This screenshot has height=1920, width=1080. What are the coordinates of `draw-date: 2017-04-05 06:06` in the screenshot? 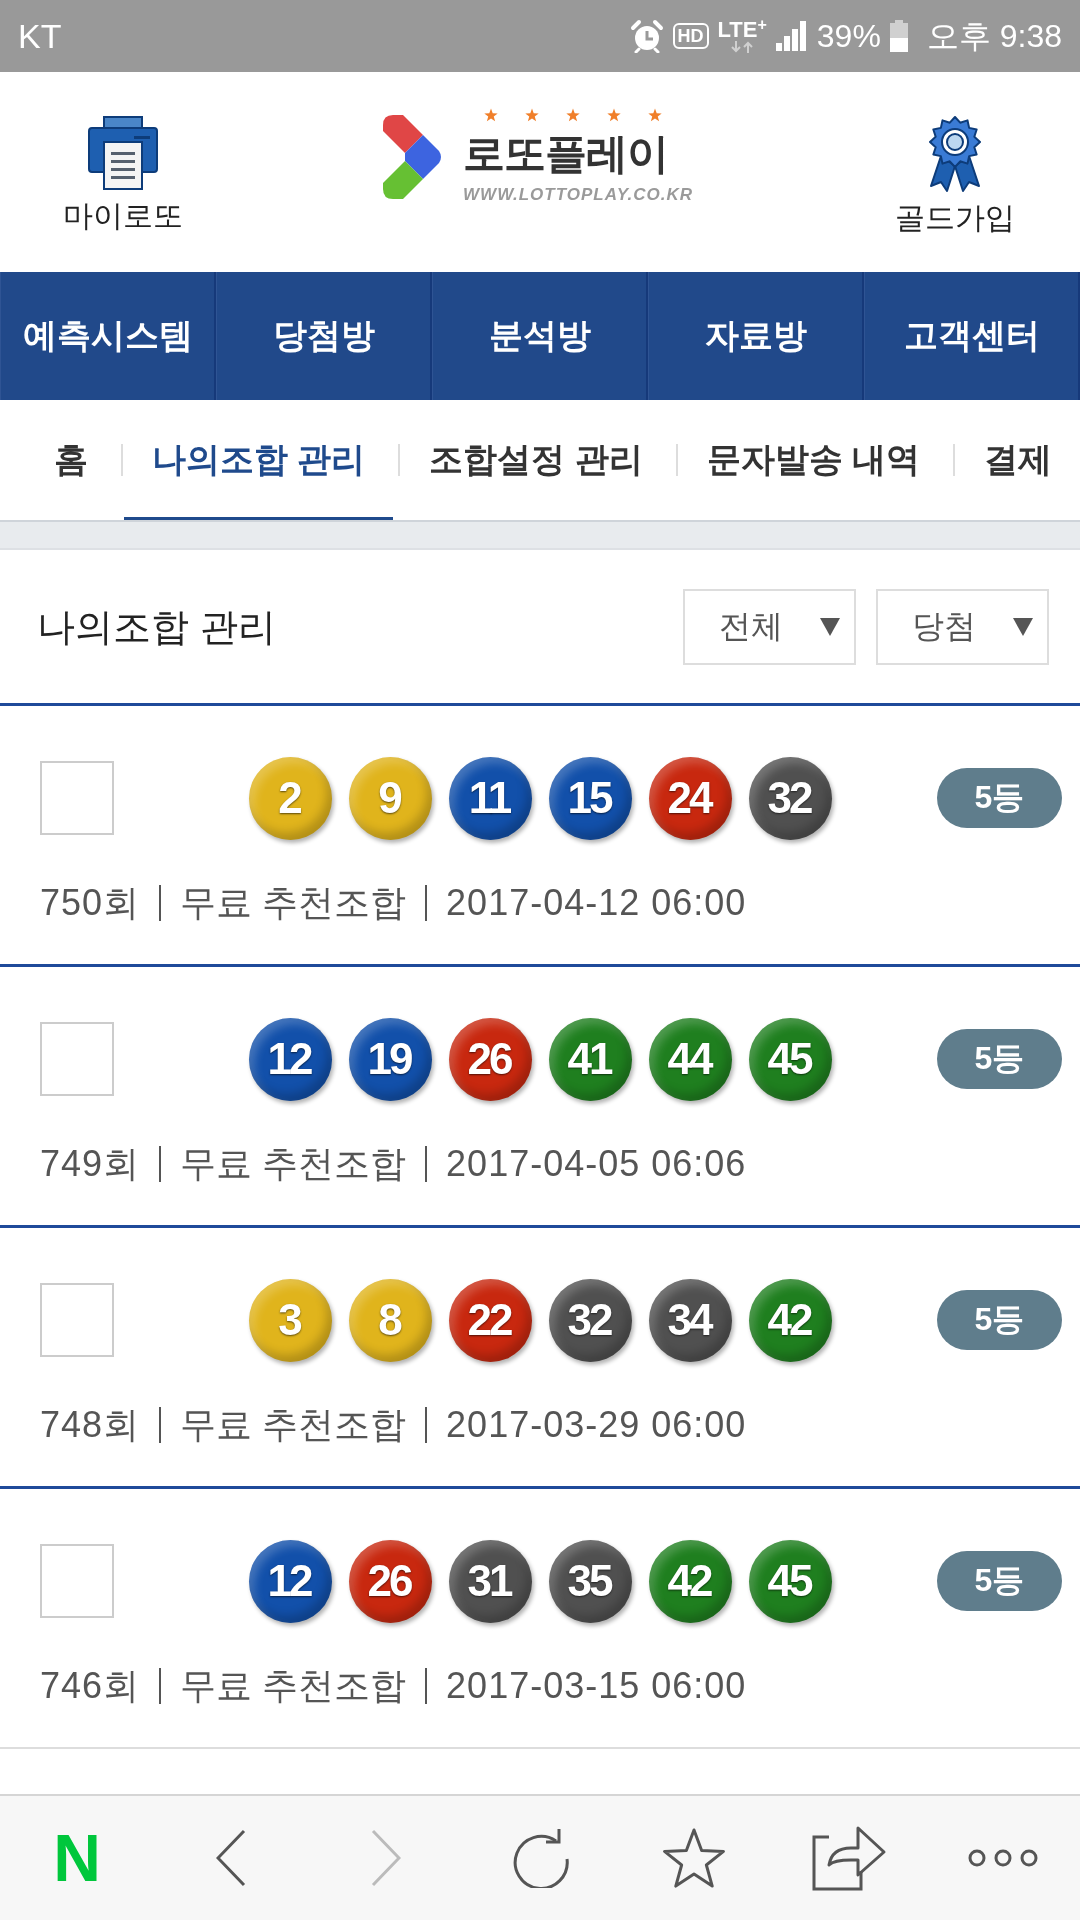 It's located at (596, 1164).